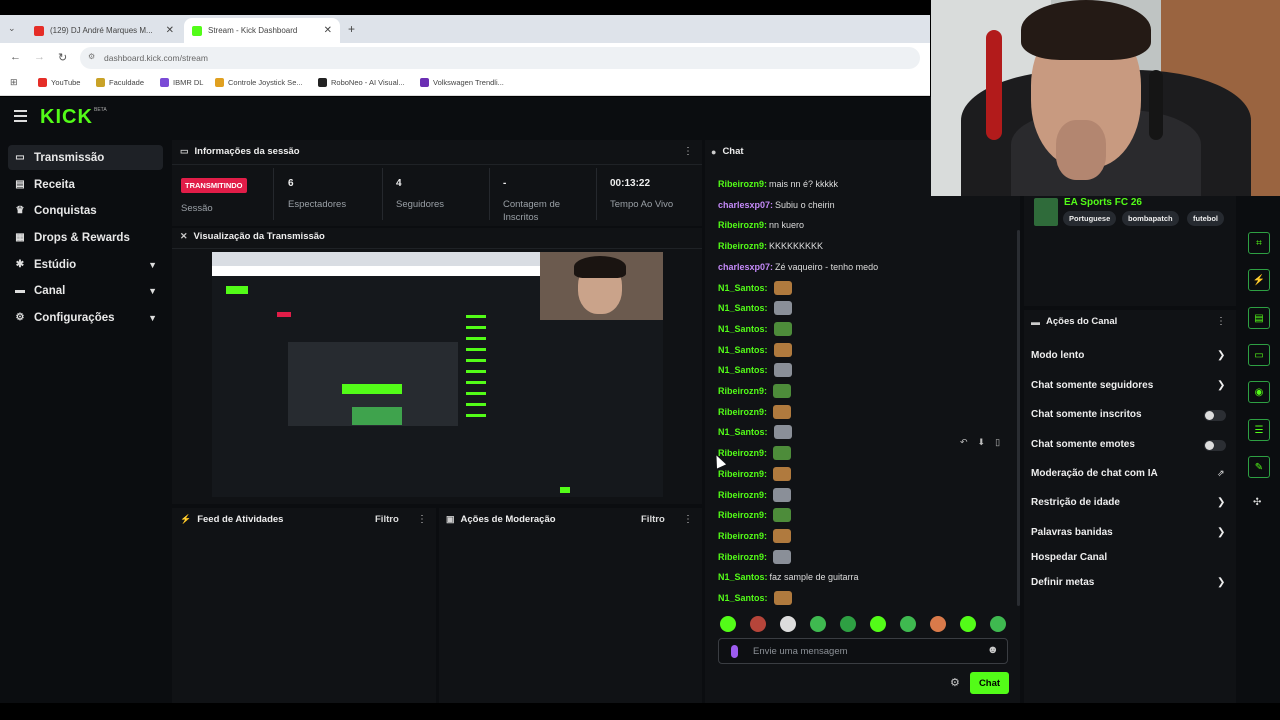 The height and width of the screenshot is (720, 1280). What do you see at coordinates (85, 290) in the screenshot?
I see `sidebar-item-canal: ▬ Canal ▼` at bounding box center [85, 290].